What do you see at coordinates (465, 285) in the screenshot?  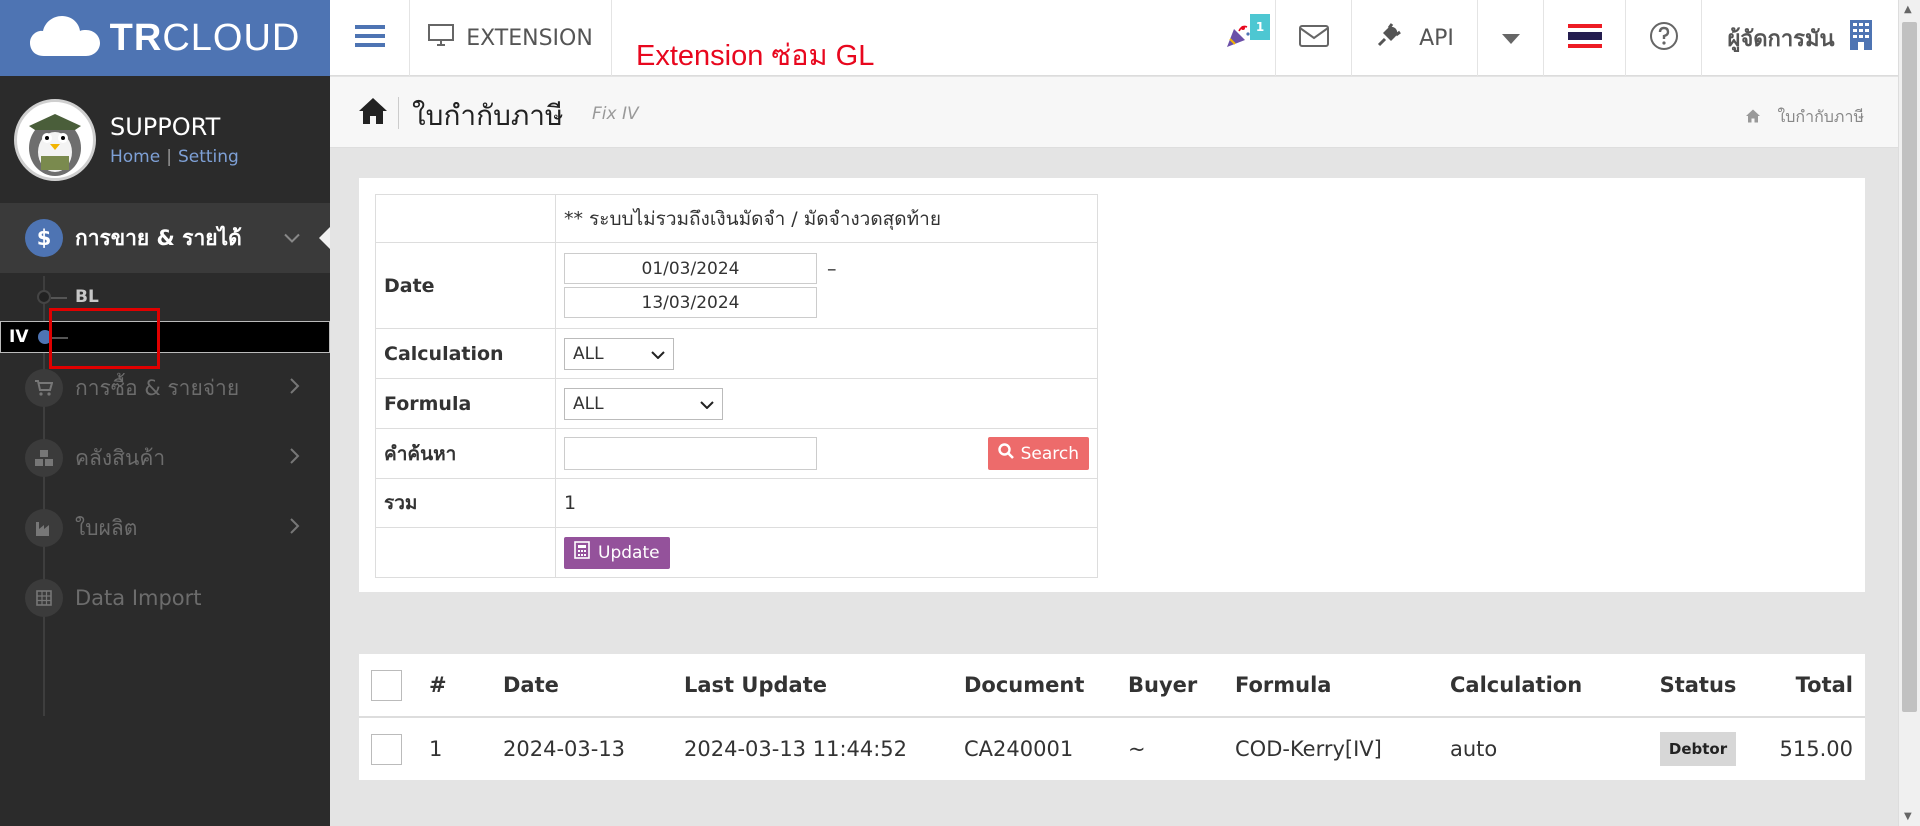 I see `date-label: Date` at bounding box center [465, 285].